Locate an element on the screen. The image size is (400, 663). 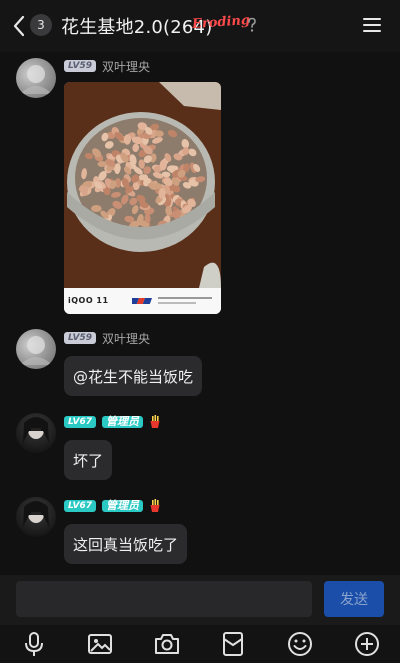
exif-text is located at coordinates (185, 300).